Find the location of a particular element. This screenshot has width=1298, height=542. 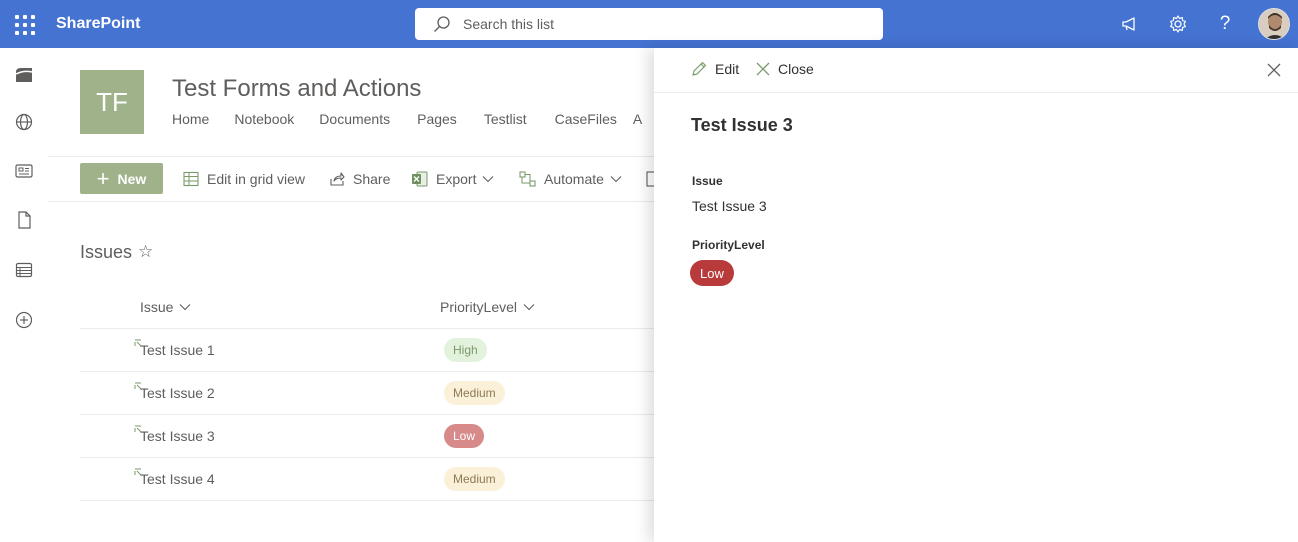

table-row: Test Issue 2 Medium is located at coordinates (367, 392).